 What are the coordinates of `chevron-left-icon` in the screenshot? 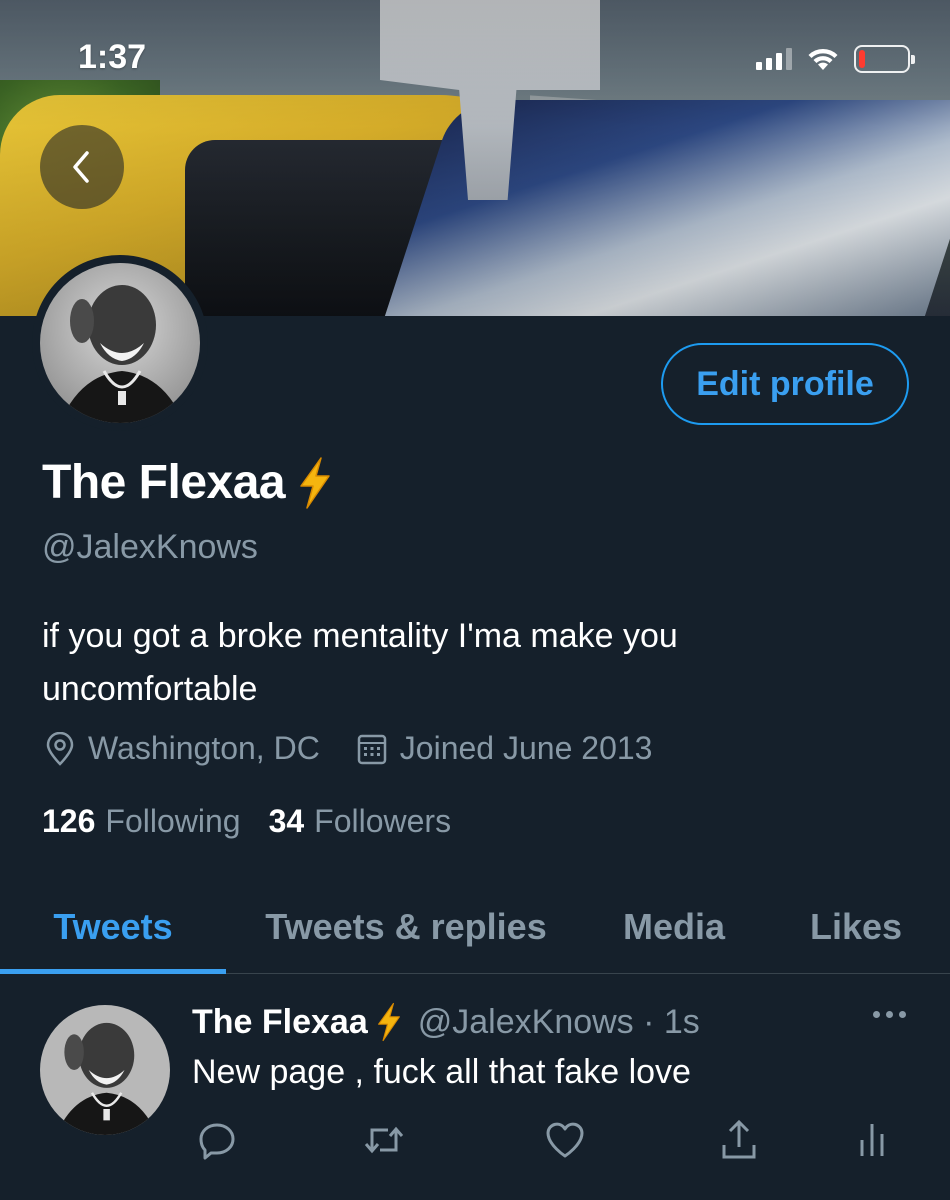 It's located at (81, 167).